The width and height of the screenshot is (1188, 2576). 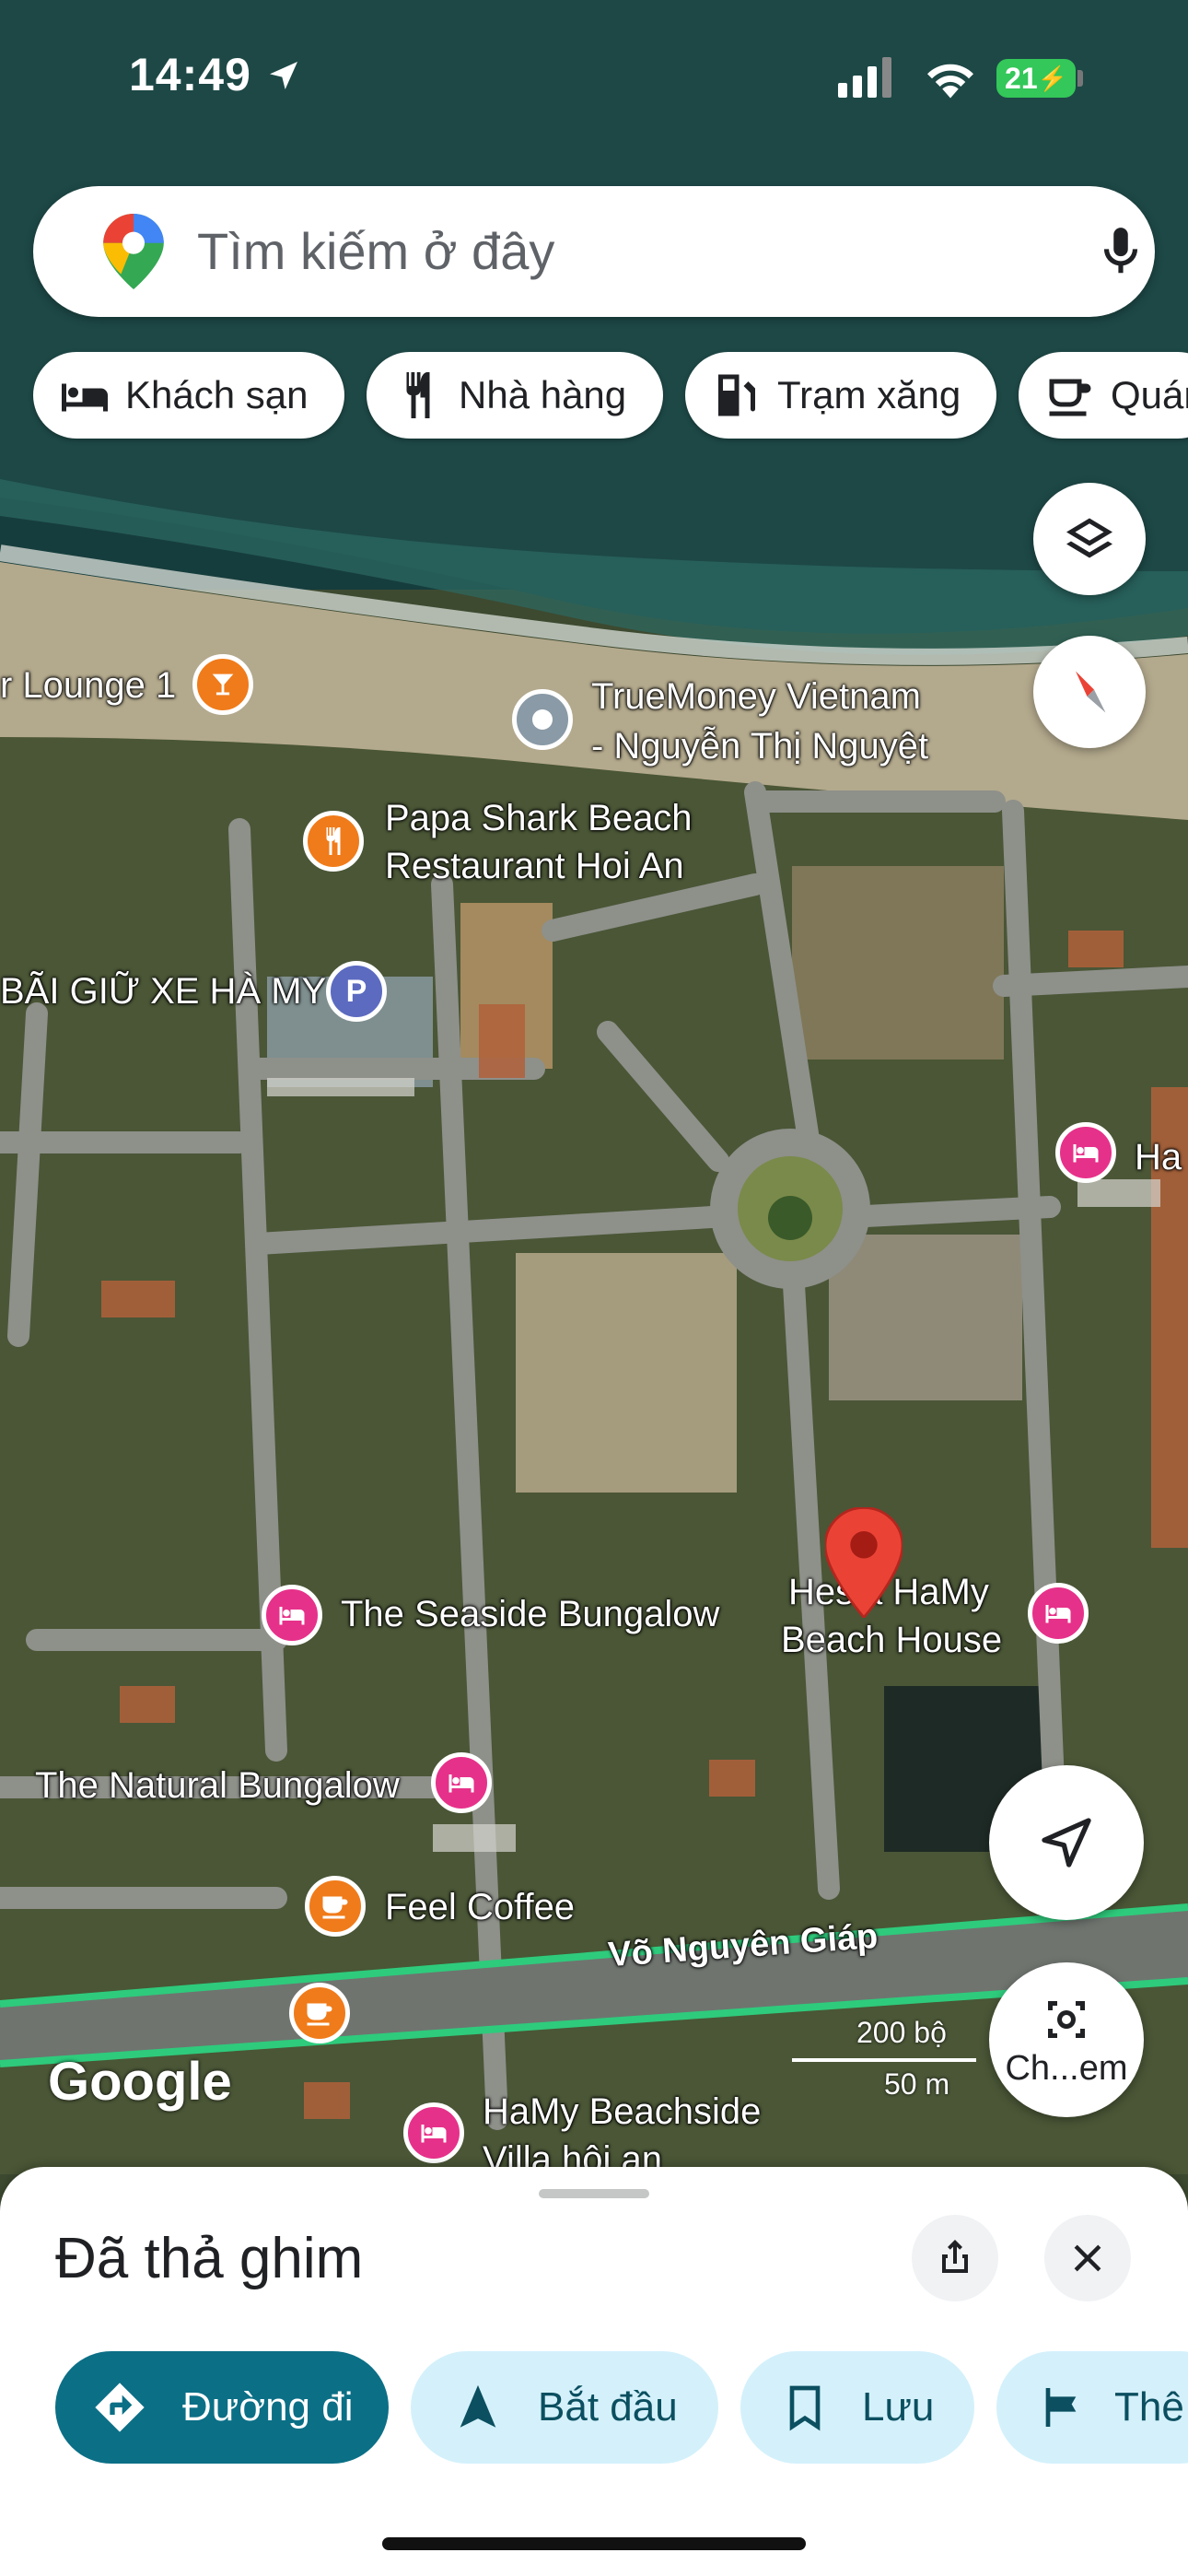 I want to click on status-bar: 14:49 21 ⚡, so click(x=594, y=78).